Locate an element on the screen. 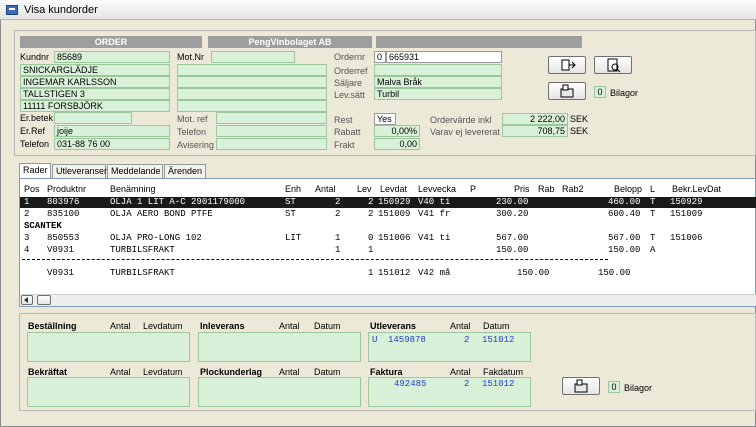 The height and width of the screenshot is (427, 756). row-bekr: 151009 is located at coordinates (686, 214).